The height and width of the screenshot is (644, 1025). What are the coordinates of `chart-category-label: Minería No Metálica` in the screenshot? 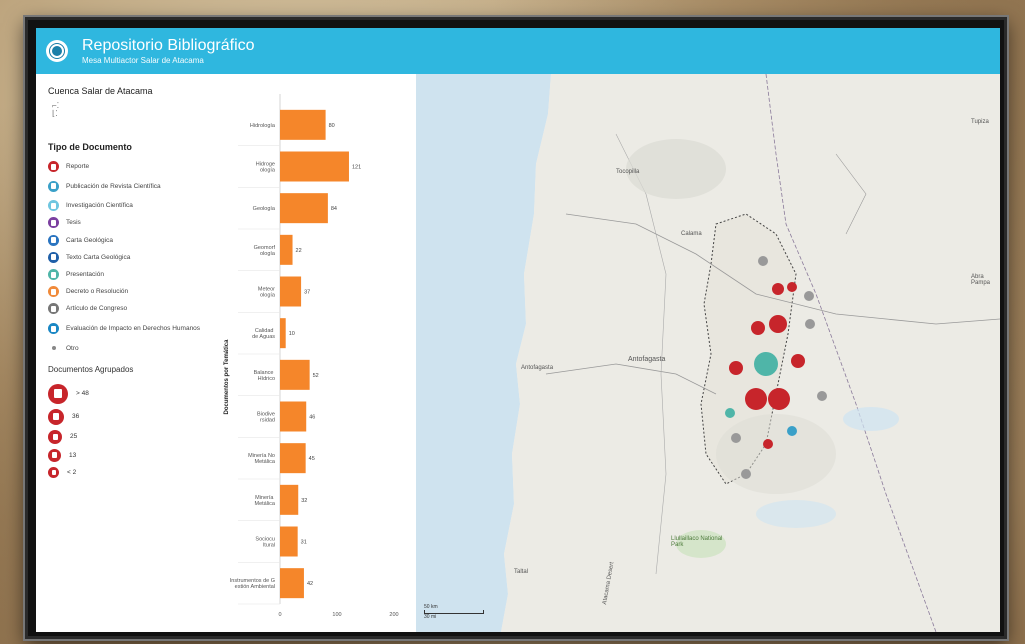 It's located at (262, 459).